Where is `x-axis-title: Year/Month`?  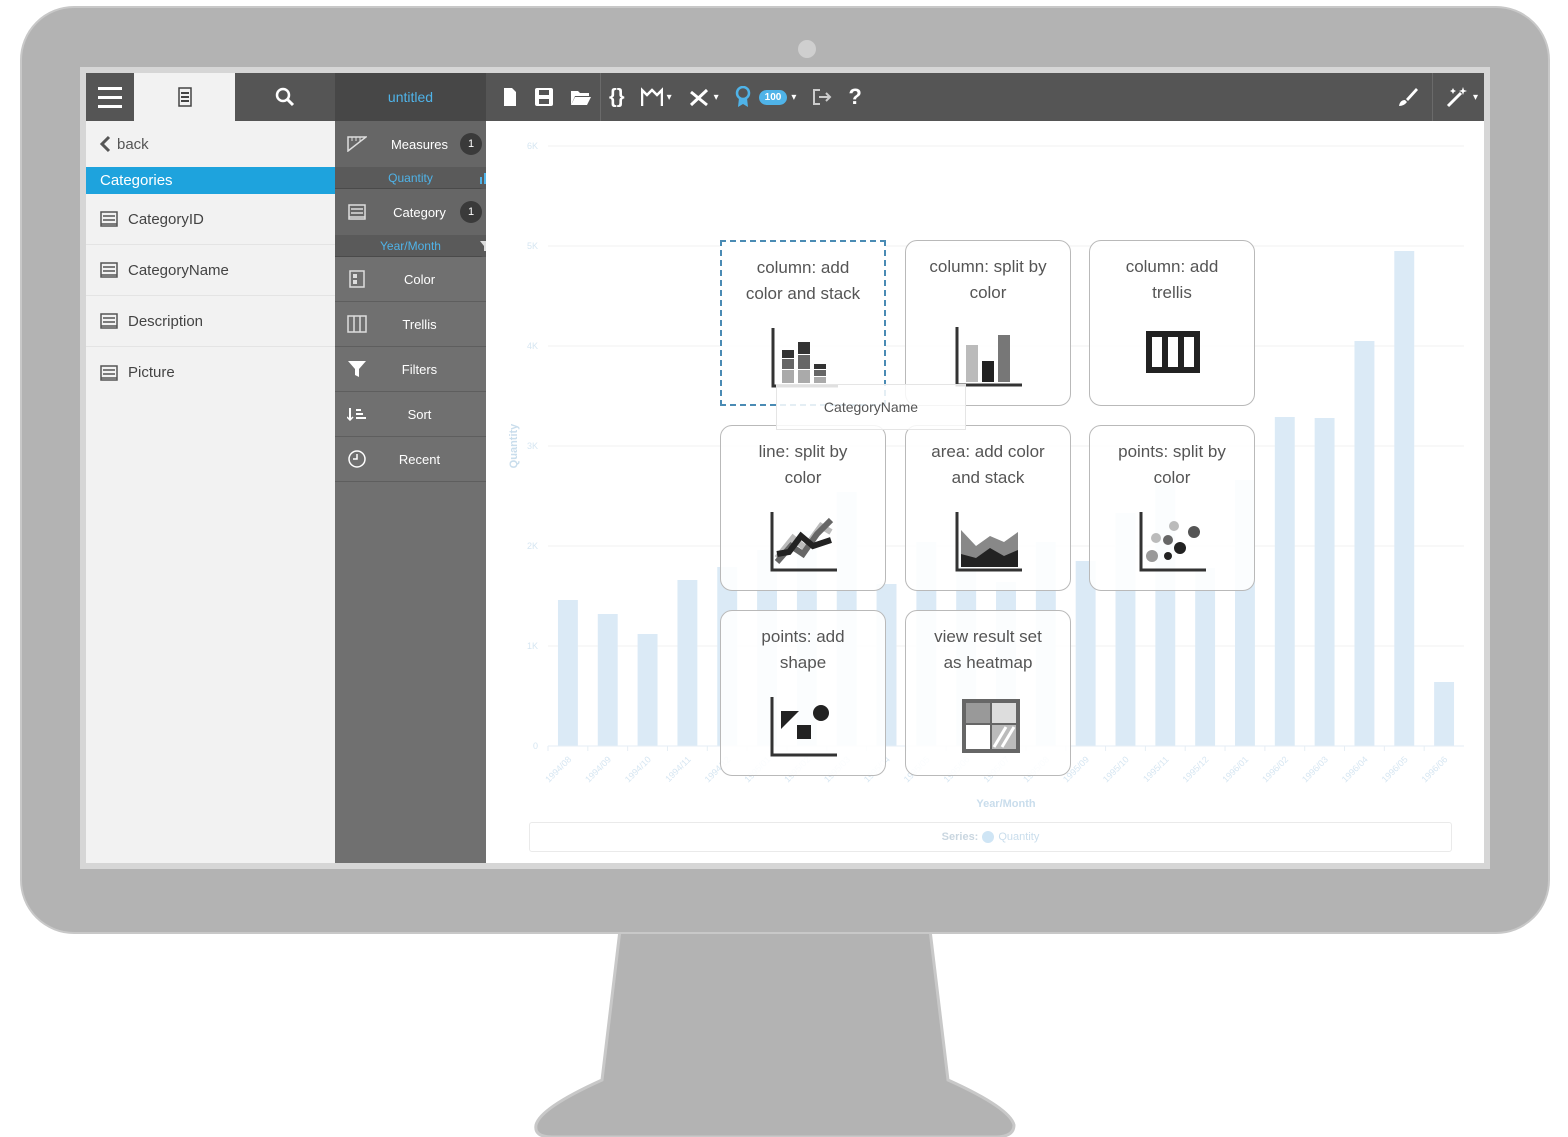 x-axis-title: Year/Month is located at coordinates (1006, 804).